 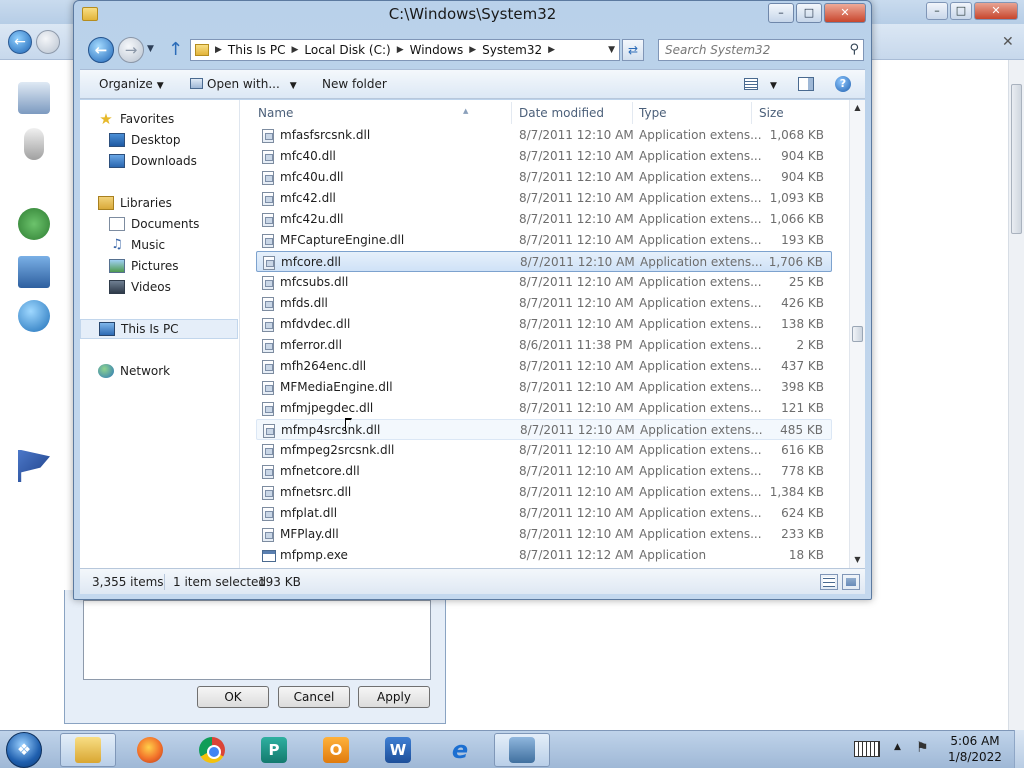 What do you see at coordinates (1019, 749) in the screenshot?
I see `show-desktop-button` at bounding box center [1019, 749].